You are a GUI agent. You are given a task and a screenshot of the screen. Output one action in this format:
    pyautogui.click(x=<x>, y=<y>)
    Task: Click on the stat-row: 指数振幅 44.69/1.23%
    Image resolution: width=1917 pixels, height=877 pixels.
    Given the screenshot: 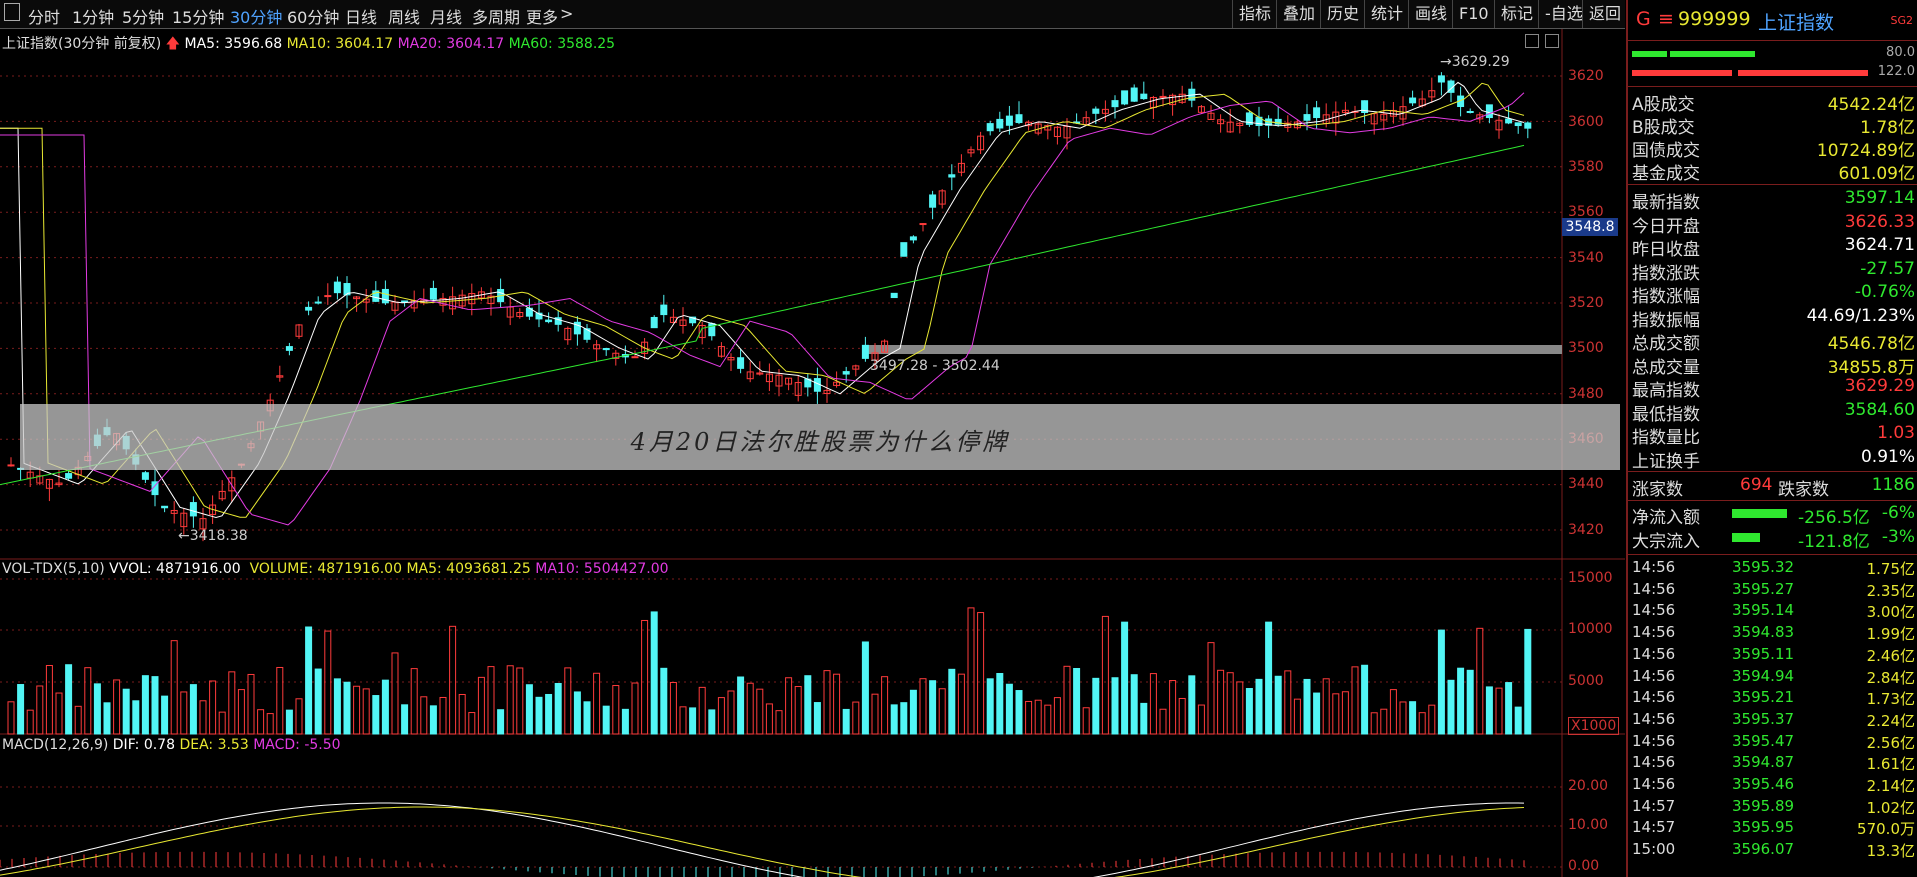 What is the action you would take?
    pyautogui.click(x=1772, y=318)
    